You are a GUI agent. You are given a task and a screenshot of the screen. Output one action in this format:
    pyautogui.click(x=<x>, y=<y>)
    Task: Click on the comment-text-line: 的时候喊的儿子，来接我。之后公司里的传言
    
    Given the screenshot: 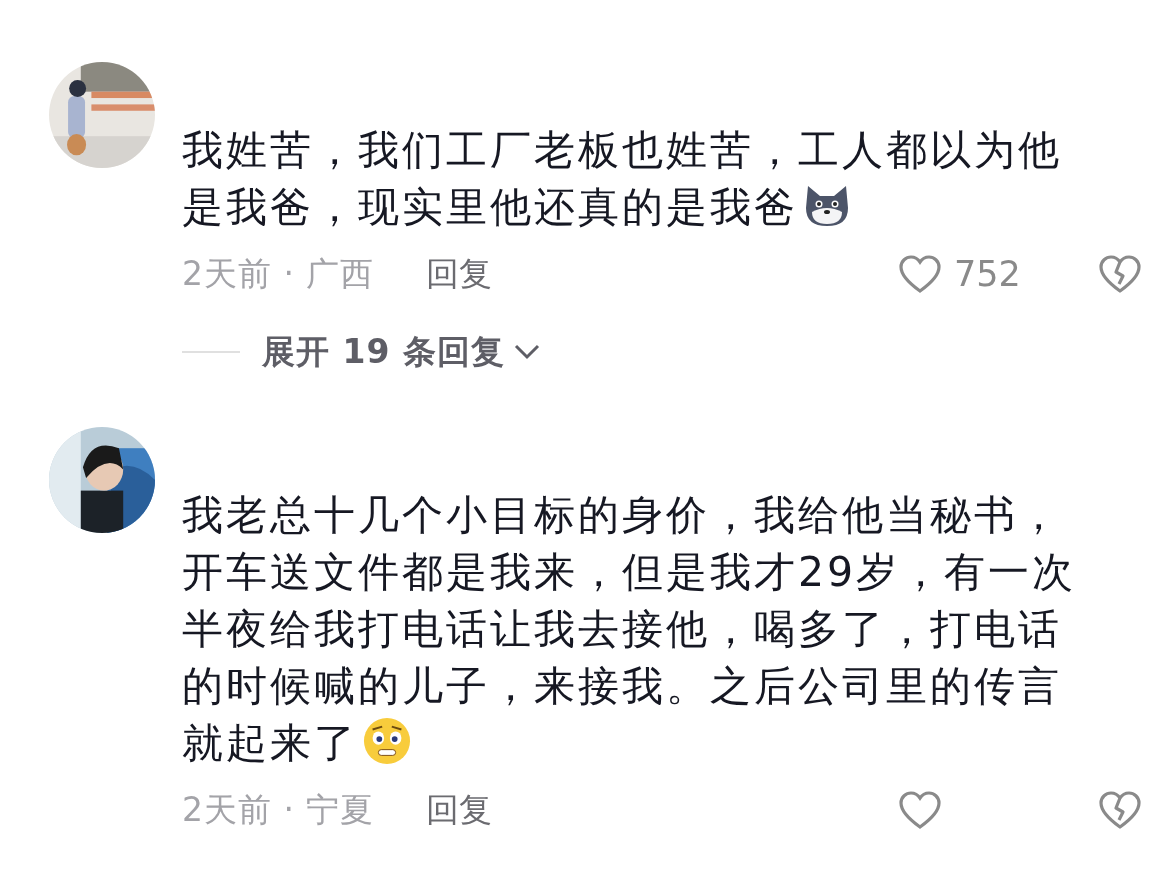 What is the action you would take?
    pyautogui.click(x=622, y=686)
    